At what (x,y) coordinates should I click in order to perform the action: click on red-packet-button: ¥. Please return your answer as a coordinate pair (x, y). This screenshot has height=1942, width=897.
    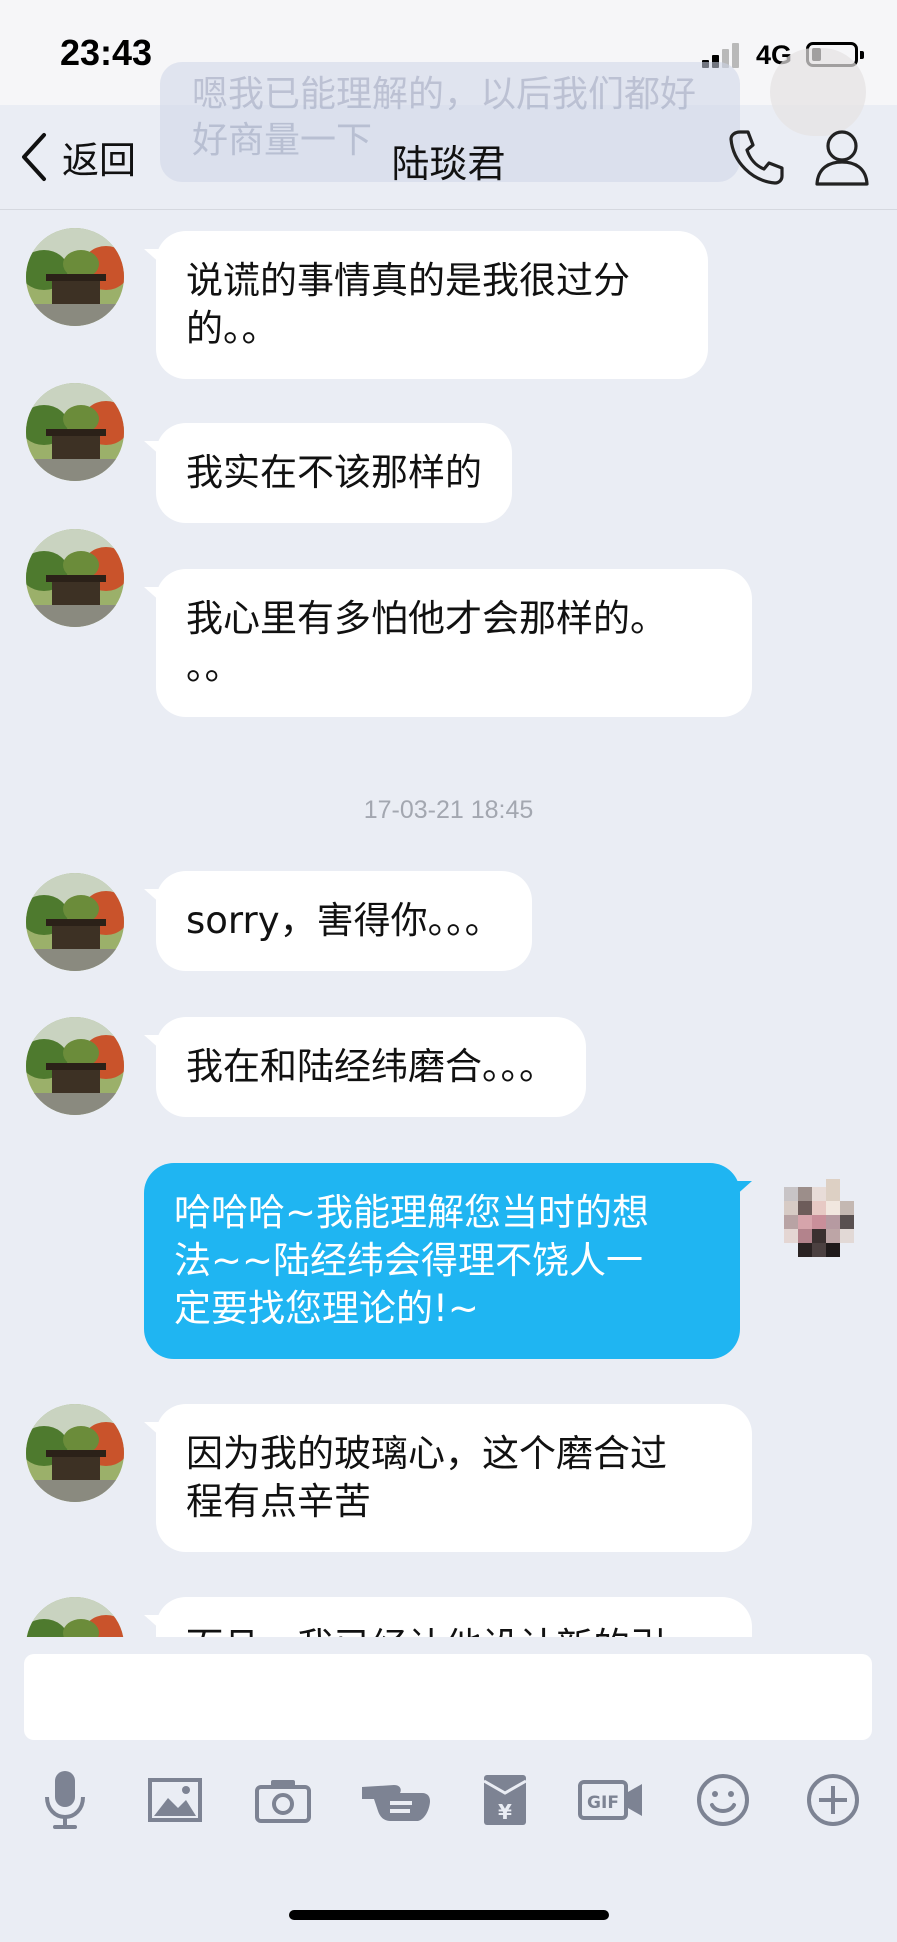
    Looking at the image, I should click on (505, 1800).